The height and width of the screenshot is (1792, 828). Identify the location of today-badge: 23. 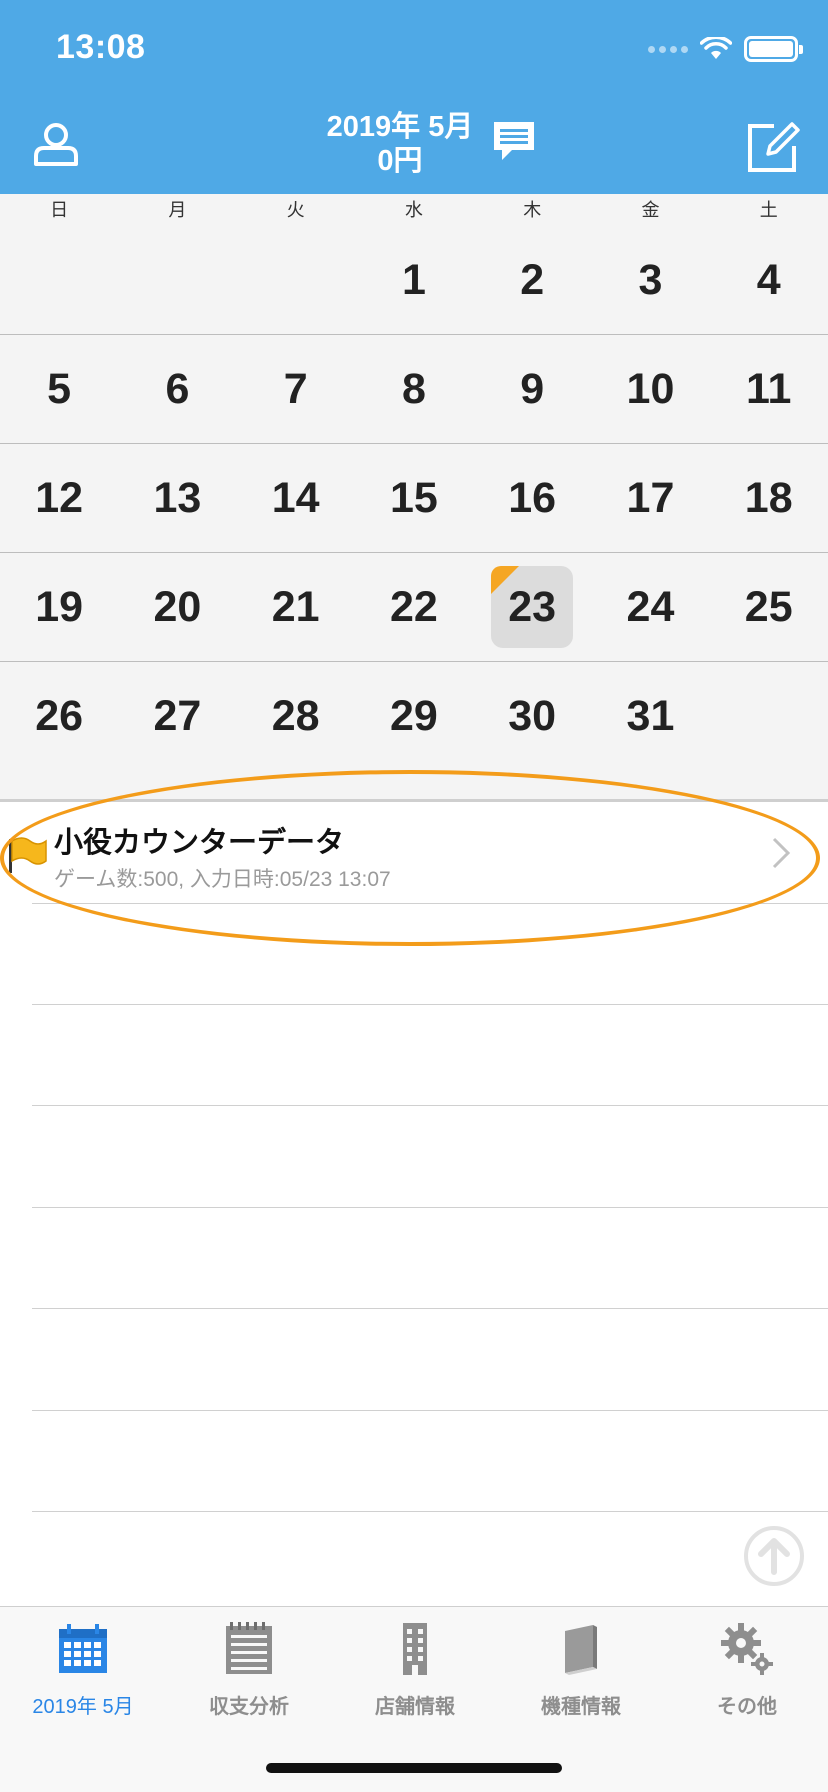
(532, 607).